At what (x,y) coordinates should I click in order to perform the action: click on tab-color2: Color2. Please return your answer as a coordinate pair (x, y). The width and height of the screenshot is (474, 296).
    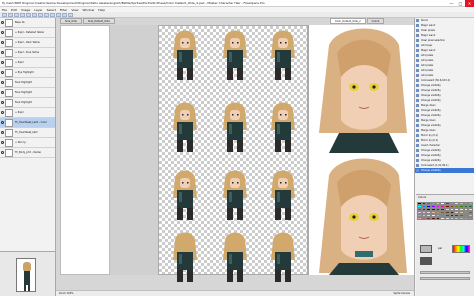
    Looking at the image, I should click on (375, 21).